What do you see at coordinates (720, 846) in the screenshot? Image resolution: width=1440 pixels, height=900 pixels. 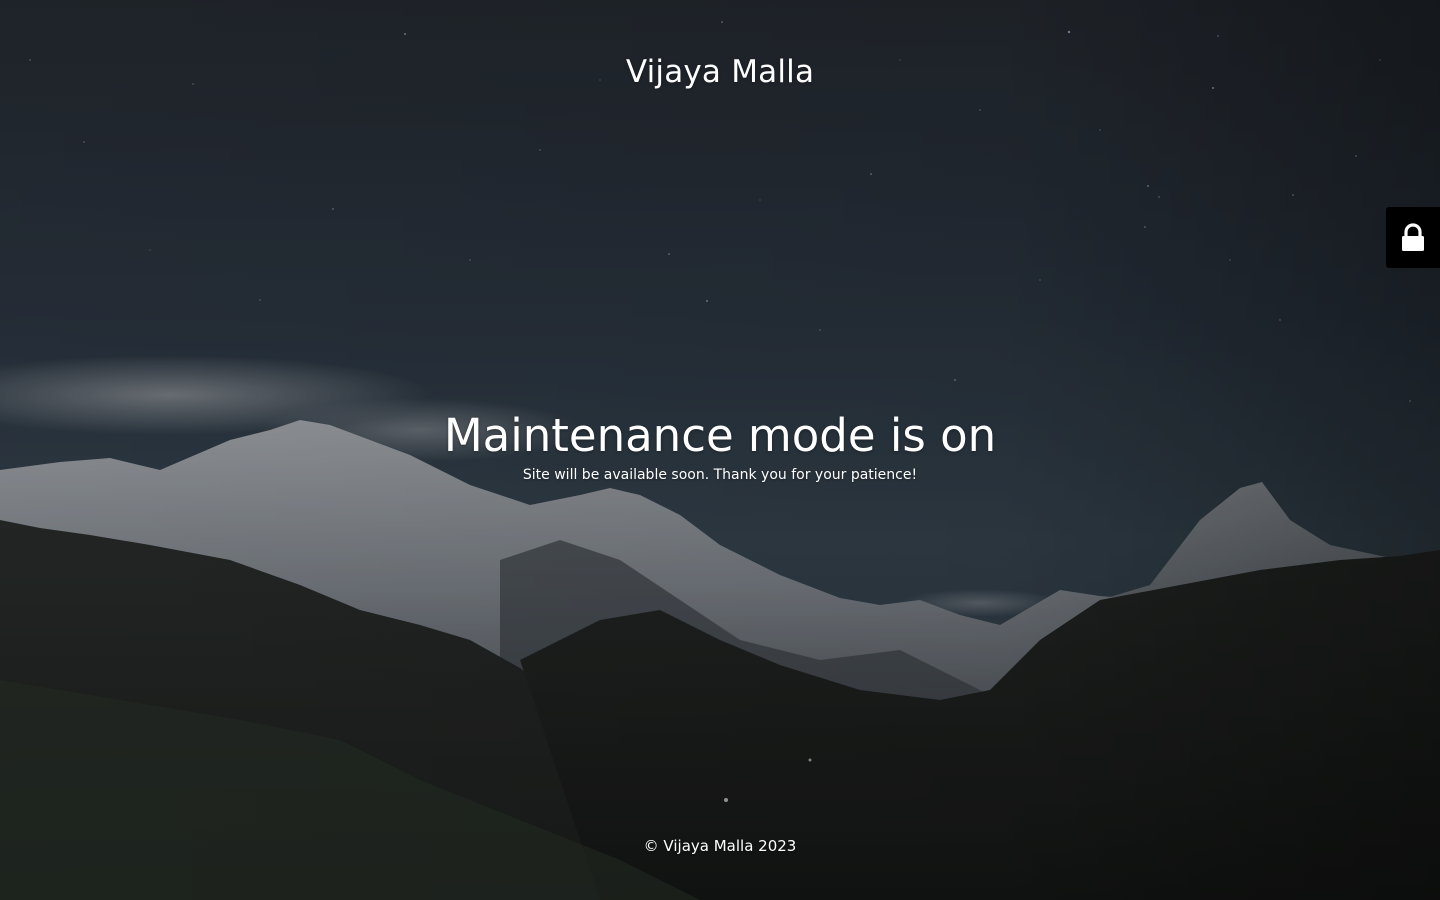 I see `footer-copyright: © Vijaya Malla 2023` at bounding box center [720, 846].